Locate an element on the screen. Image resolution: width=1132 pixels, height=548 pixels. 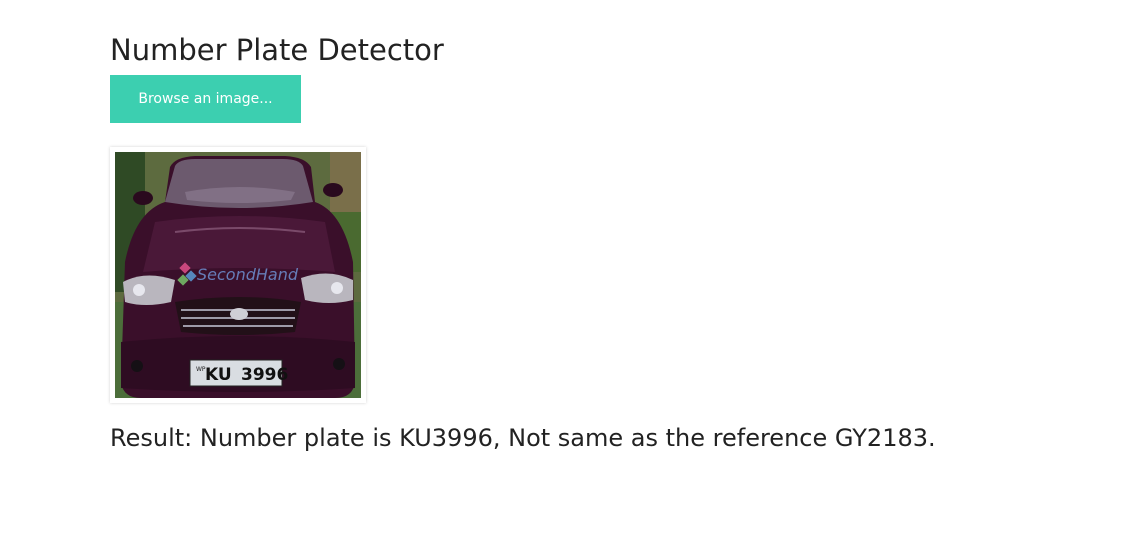
plate-number-text: 3996 is located at coordinates (264, 375).